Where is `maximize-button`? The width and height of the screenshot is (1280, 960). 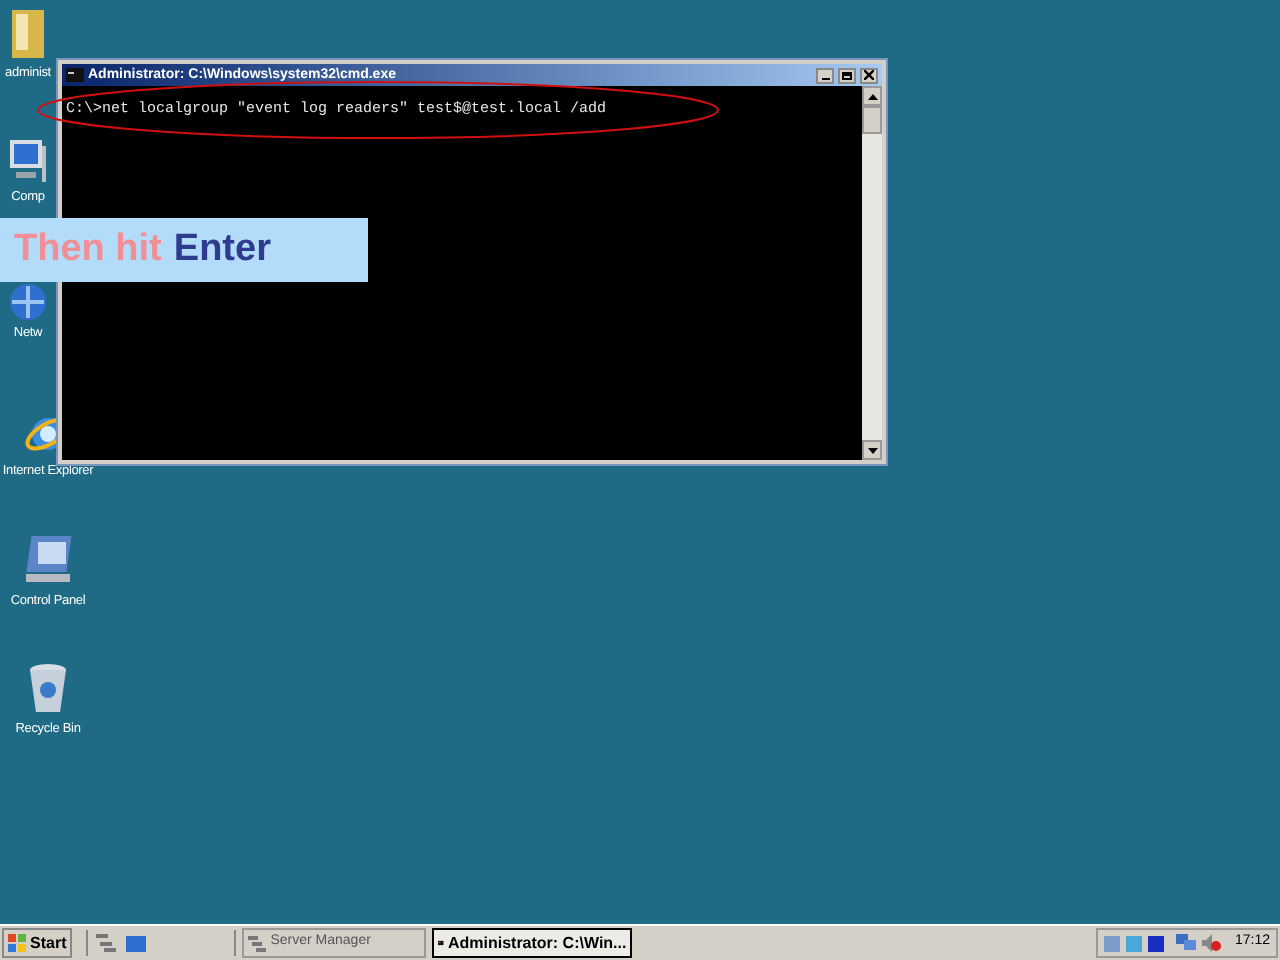 maximize-button is located at coordinates (847, 75).